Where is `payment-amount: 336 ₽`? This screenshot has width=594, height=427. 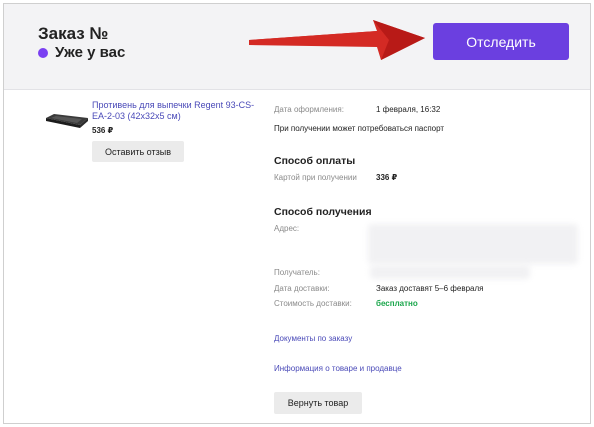 payment-amount: 336 ₽ is located at coordinates (387, 177).